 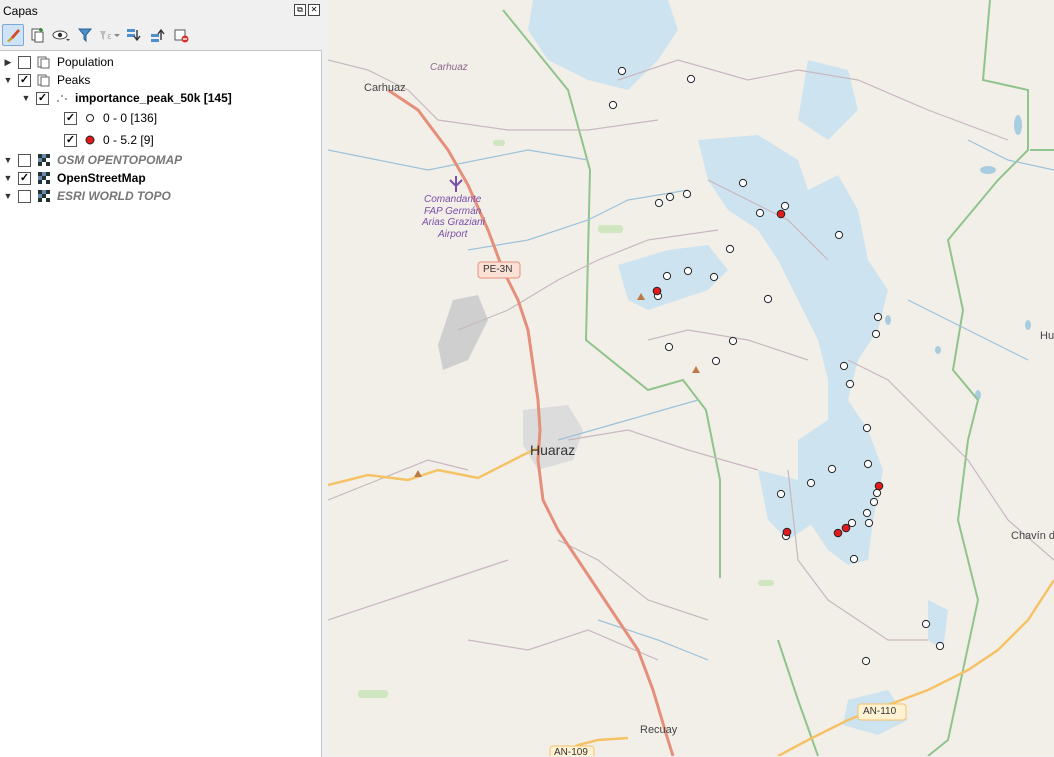 I want to click on layer-row-esri-world-topo: ▼ ESRI WORLD TOPO, so click(x=86, y=196).